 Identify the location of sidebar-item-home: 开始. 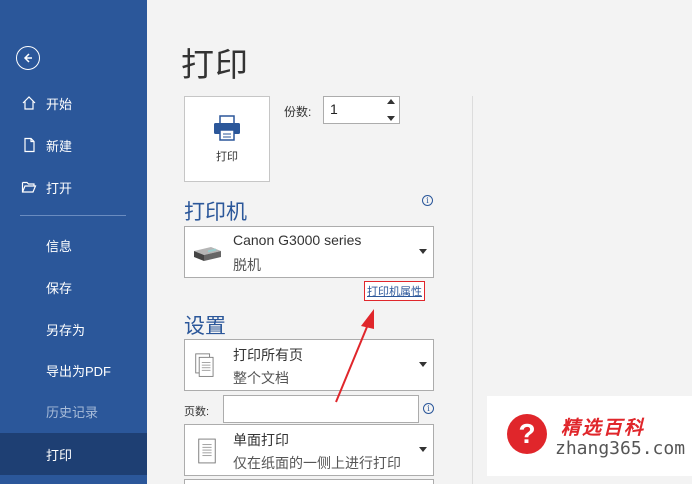
(73, 103).